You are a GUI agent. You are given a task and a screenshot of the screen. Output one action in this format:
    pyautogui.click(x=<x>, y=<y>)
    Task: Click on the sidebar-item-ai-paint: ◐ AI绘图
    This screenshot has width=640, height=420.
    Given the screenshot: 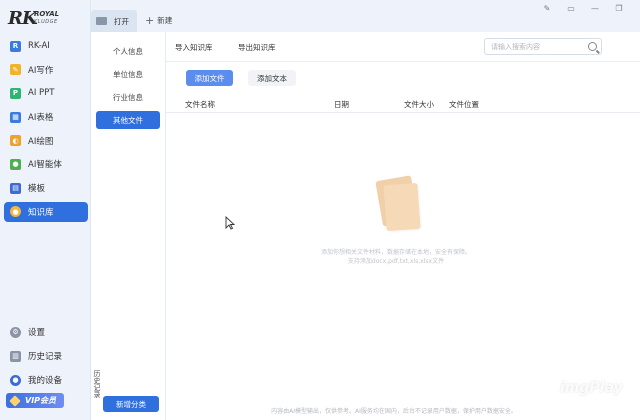 What is the action you would take?
    pyautogui.click(x=46, y=141)
    